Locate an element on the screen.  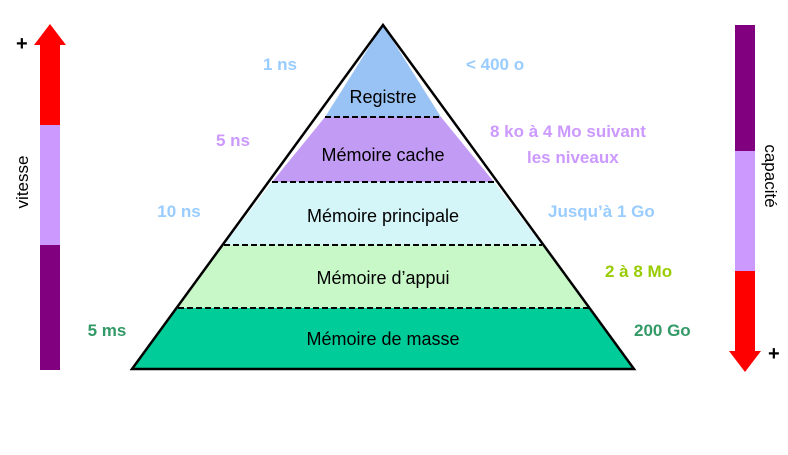
level-label-memoire-appui: Mémoire d’appui is located at coordinates (382, 278).